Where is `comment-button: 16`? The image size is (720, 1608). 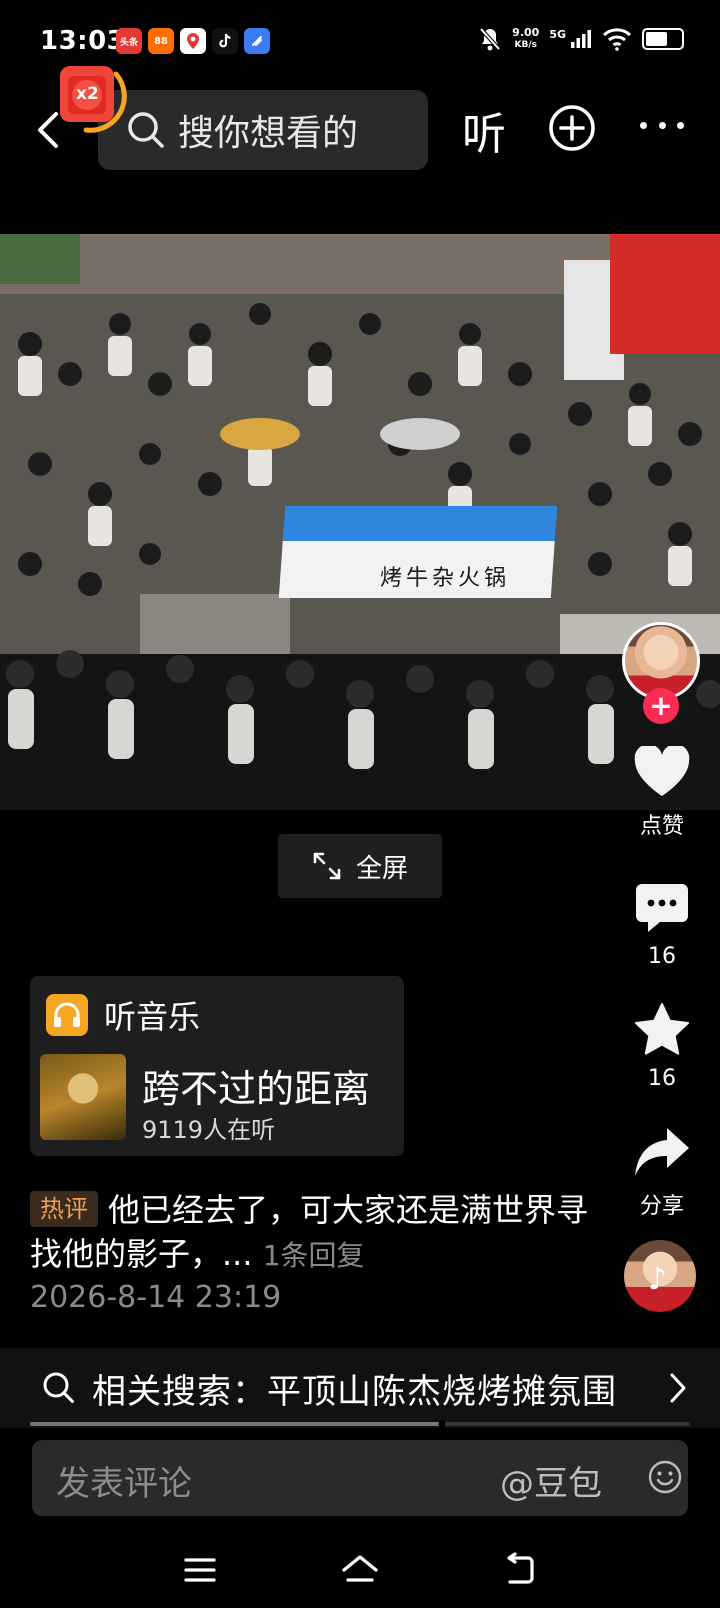 comment-button: 16 is located at coordinates (662, 925).